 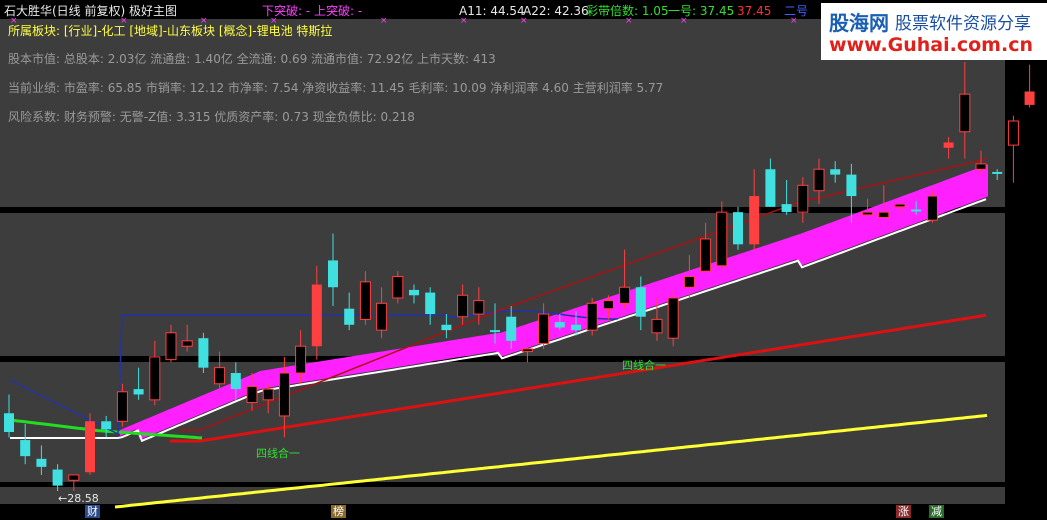 What do you see at coordinates (859, 23) in the screenshot?
I see `logo-name: 股海网` at bounding box center [859, 23].